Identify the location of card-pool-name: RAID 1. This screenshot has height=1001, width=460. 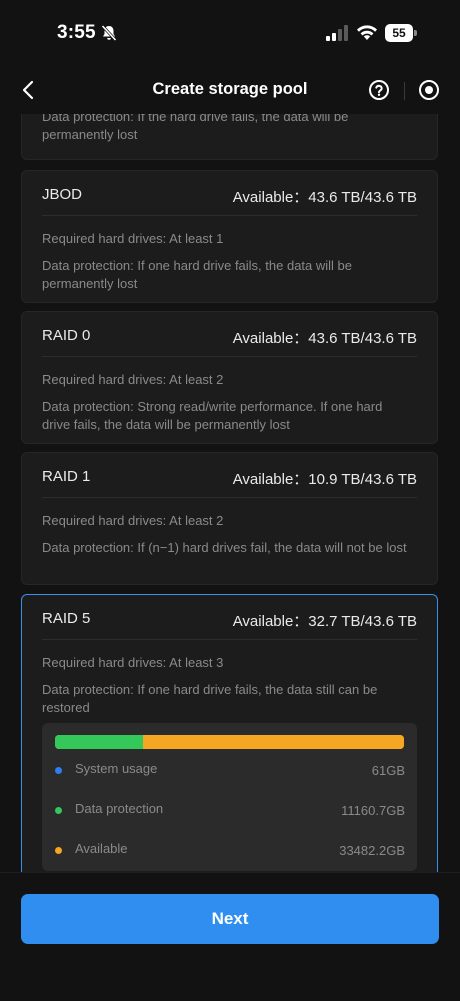
(66, 476).